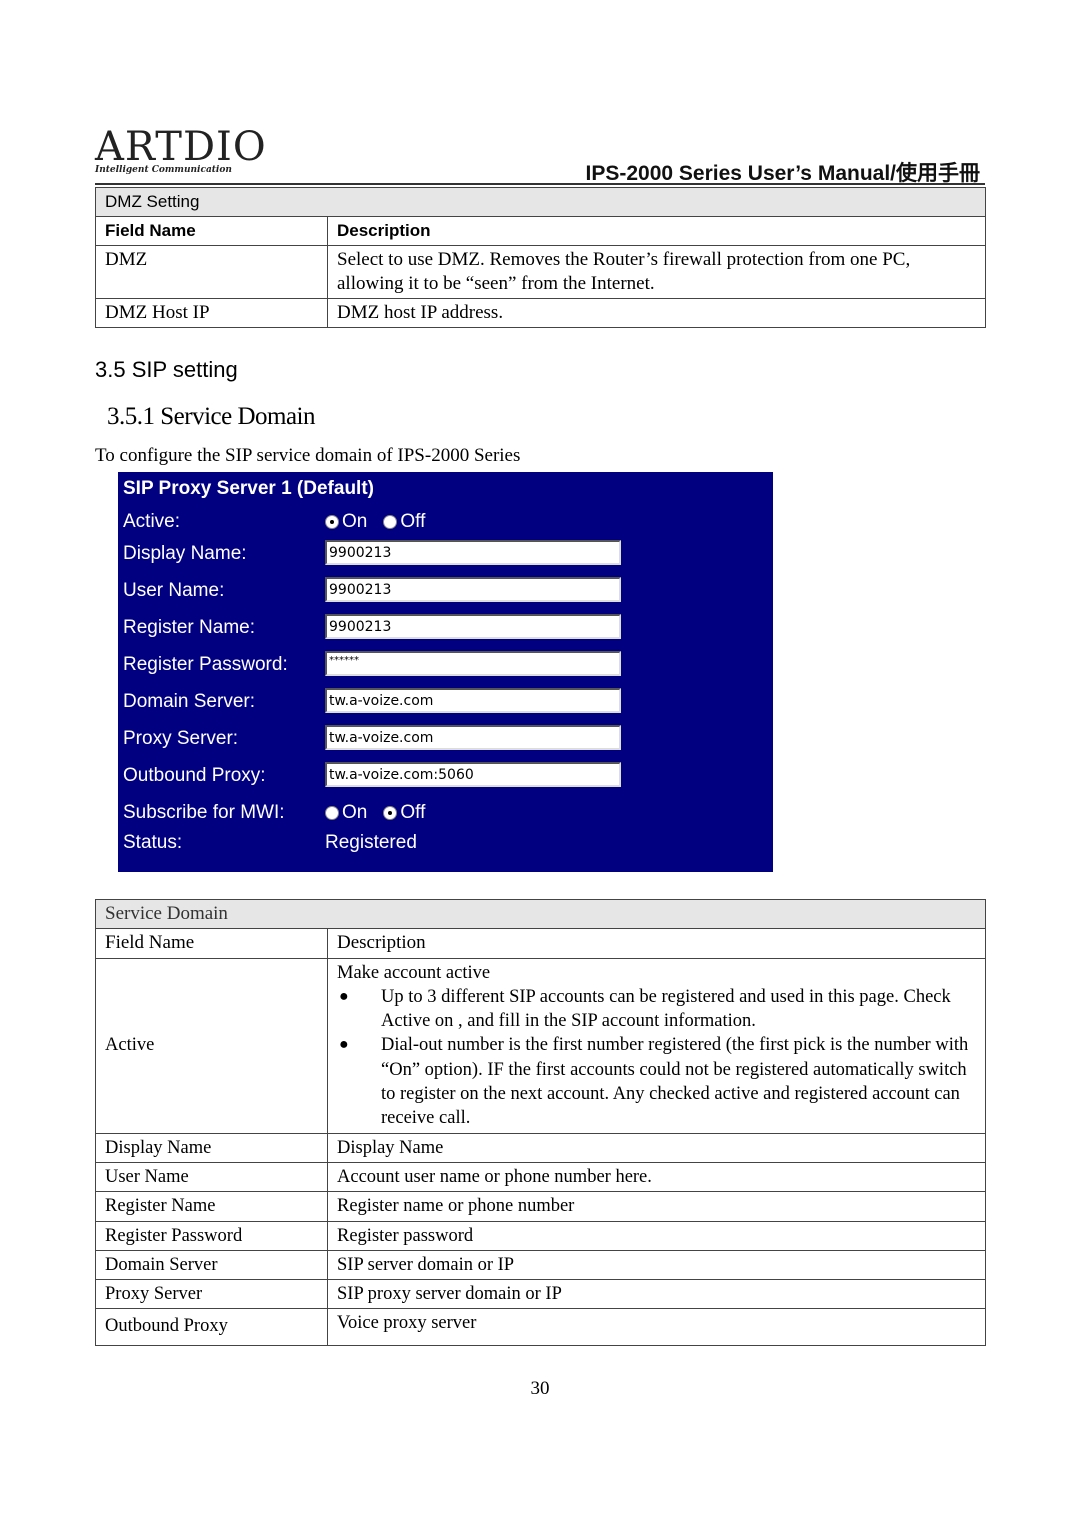 The width and height of the screenshot is (1080, 1528). I want to click on outbound-proxy-input: tw.a-voize.com:5060, so click(473, 774).